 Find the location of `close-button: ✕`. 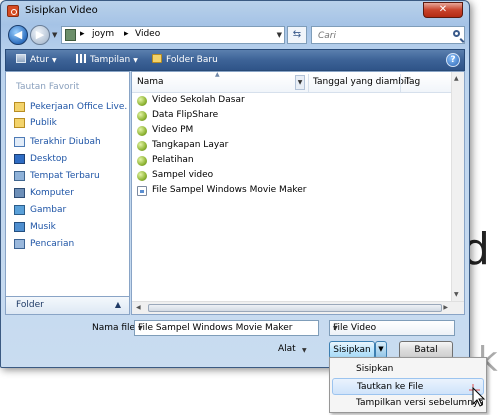

close-button: ✕ is located at coordinates (443, 10).